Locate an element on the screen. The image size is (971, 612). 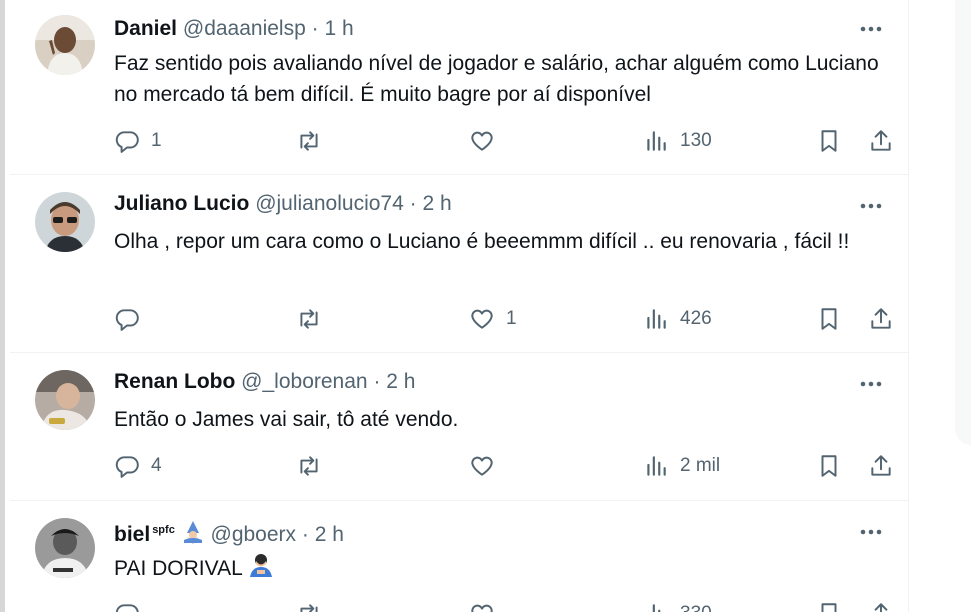
tweet-header: Renan Lobo @_loborenan · 2 h is located at coordinates (264, 382).